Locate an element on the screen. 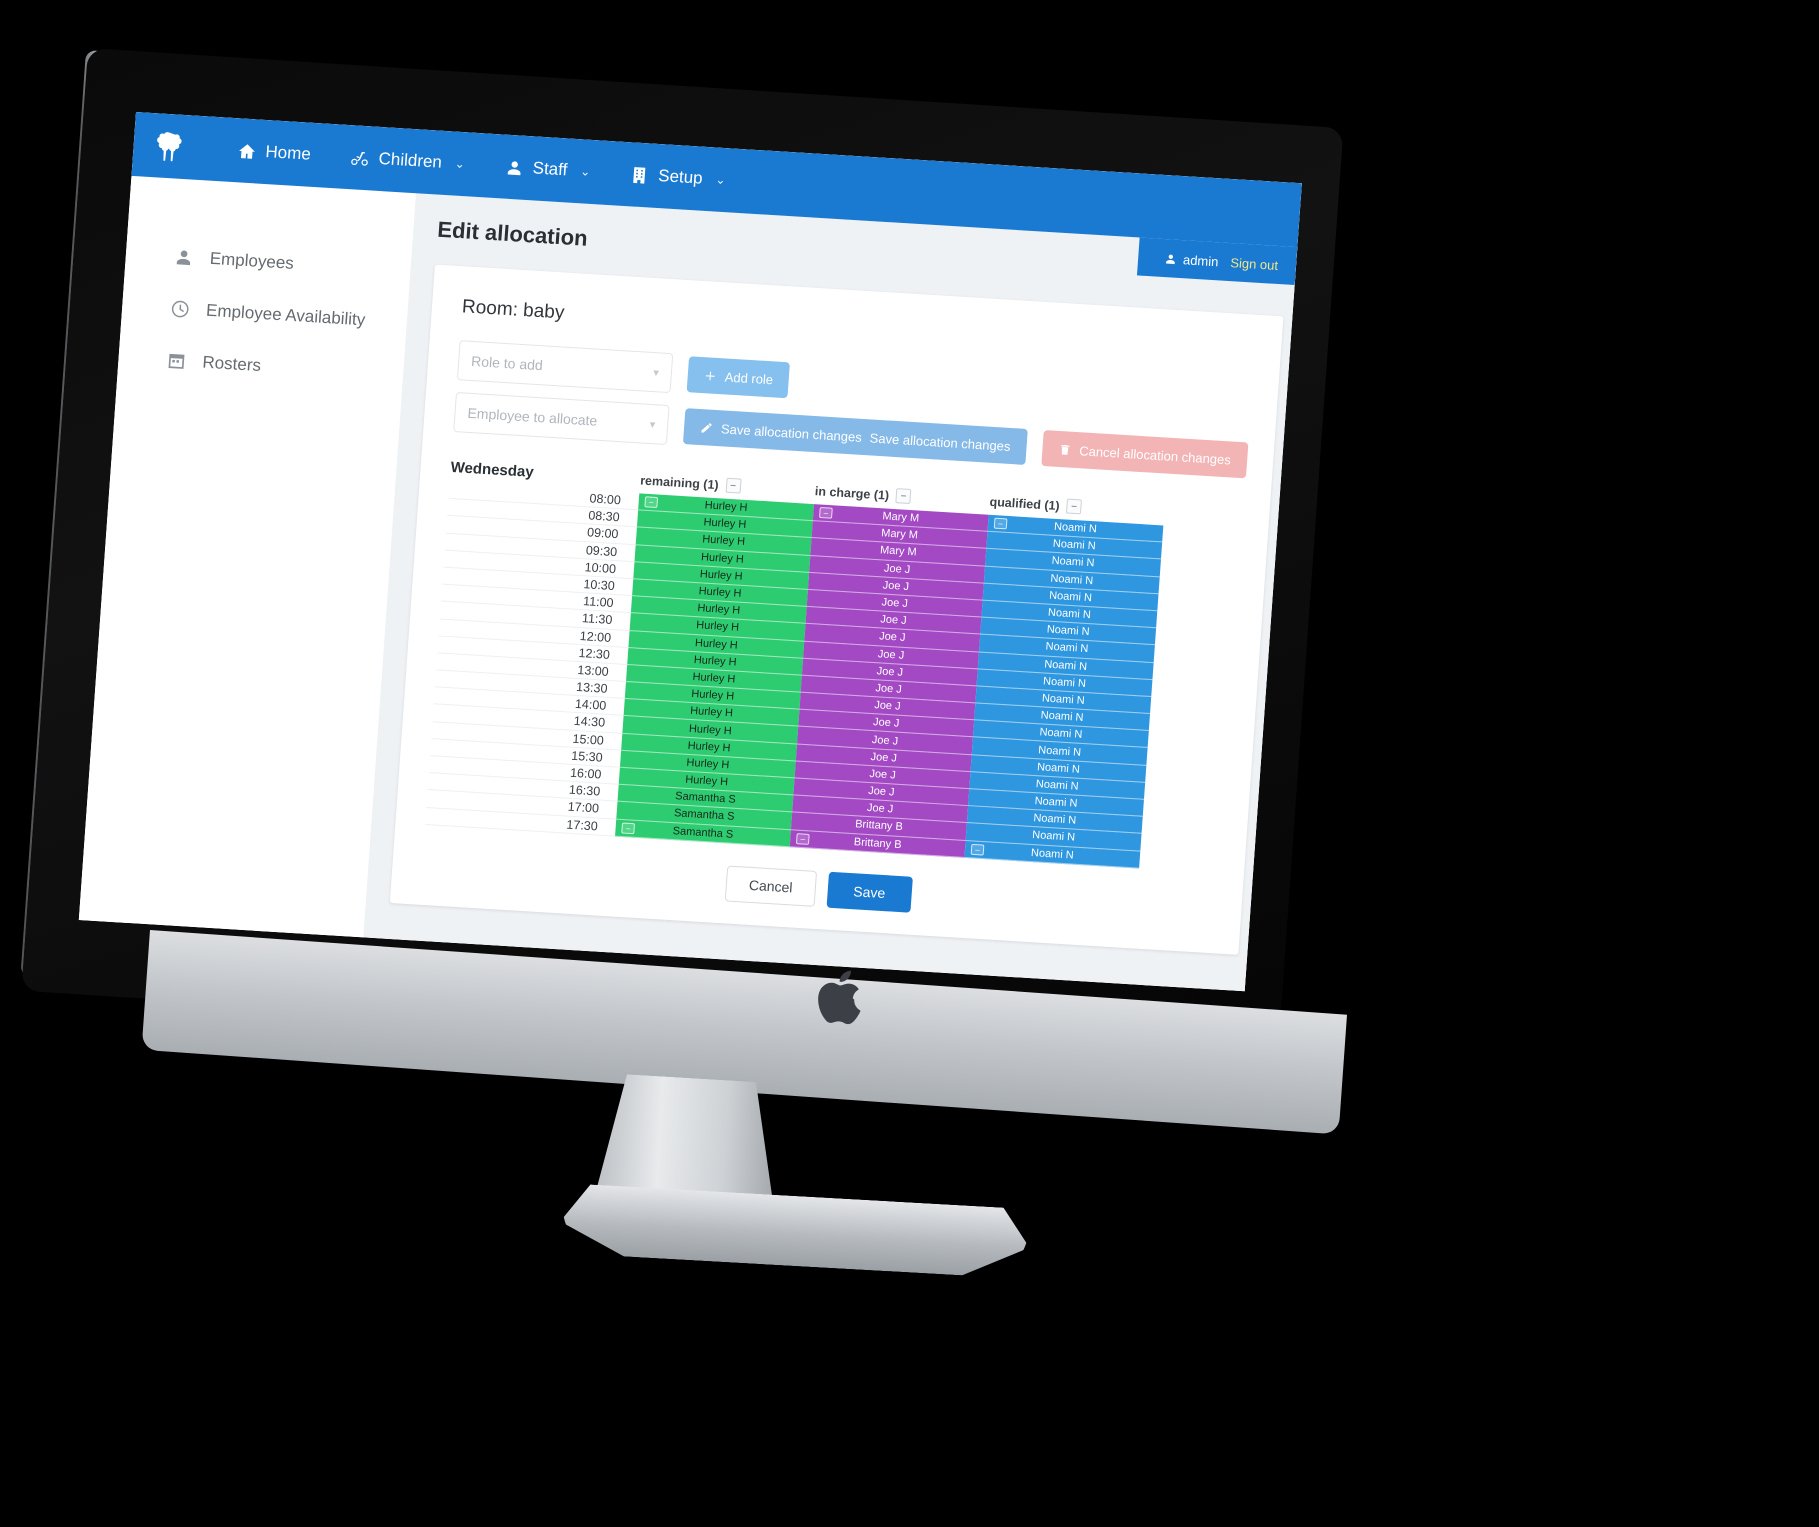 The image size is (1819, 1527). nav-item-label: Children is located at coordinates (410, 160).